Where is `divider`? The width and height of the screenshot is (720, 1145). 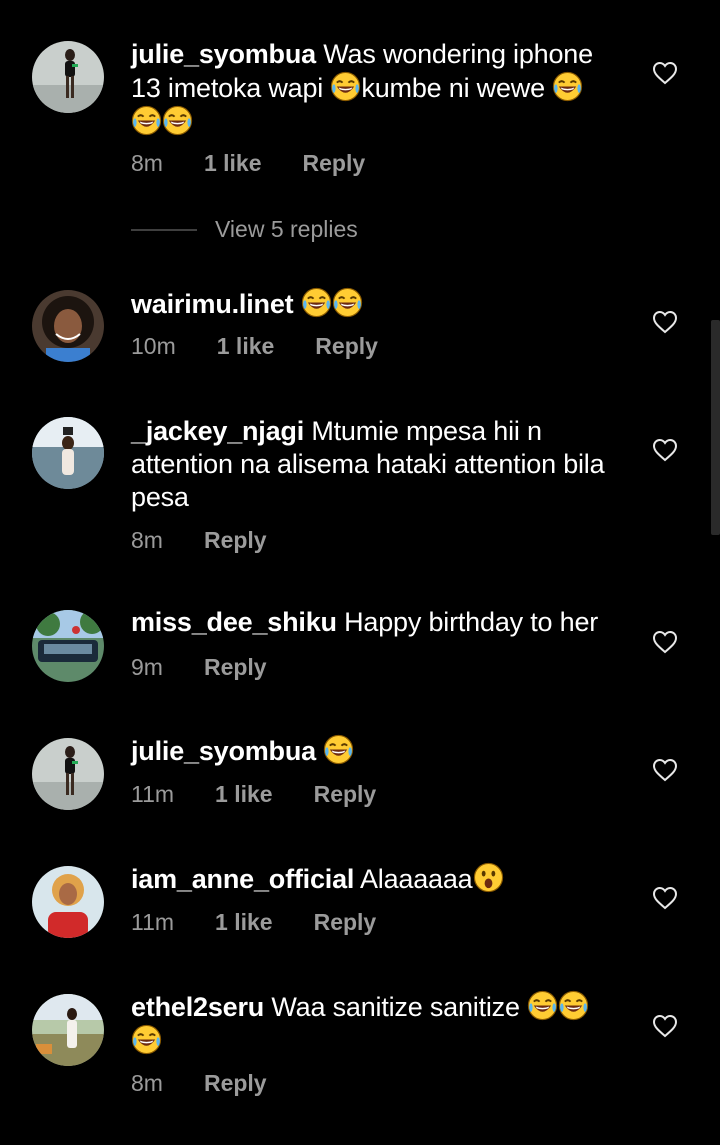 divider is located at coordinates (164, 229).